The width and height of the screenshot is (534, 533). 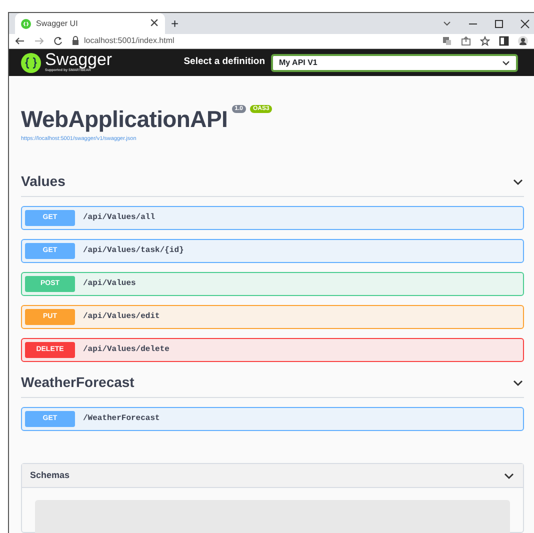 What do you see at coordinates (525, 23) in the screenshot?
I see `close-icon` at bounding box center [525, 23].